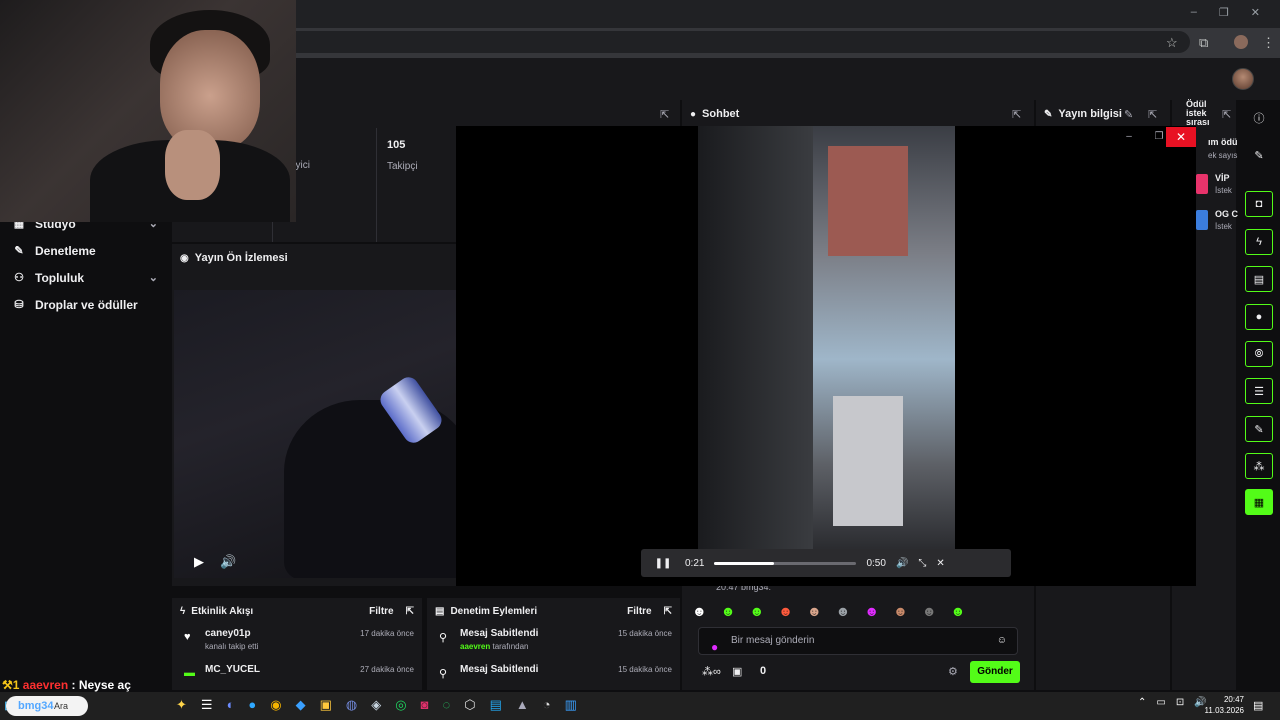 The height and width of the screenshot is (720, 1280). I want to click on spotify-icon: ◎, so click(400, 705).